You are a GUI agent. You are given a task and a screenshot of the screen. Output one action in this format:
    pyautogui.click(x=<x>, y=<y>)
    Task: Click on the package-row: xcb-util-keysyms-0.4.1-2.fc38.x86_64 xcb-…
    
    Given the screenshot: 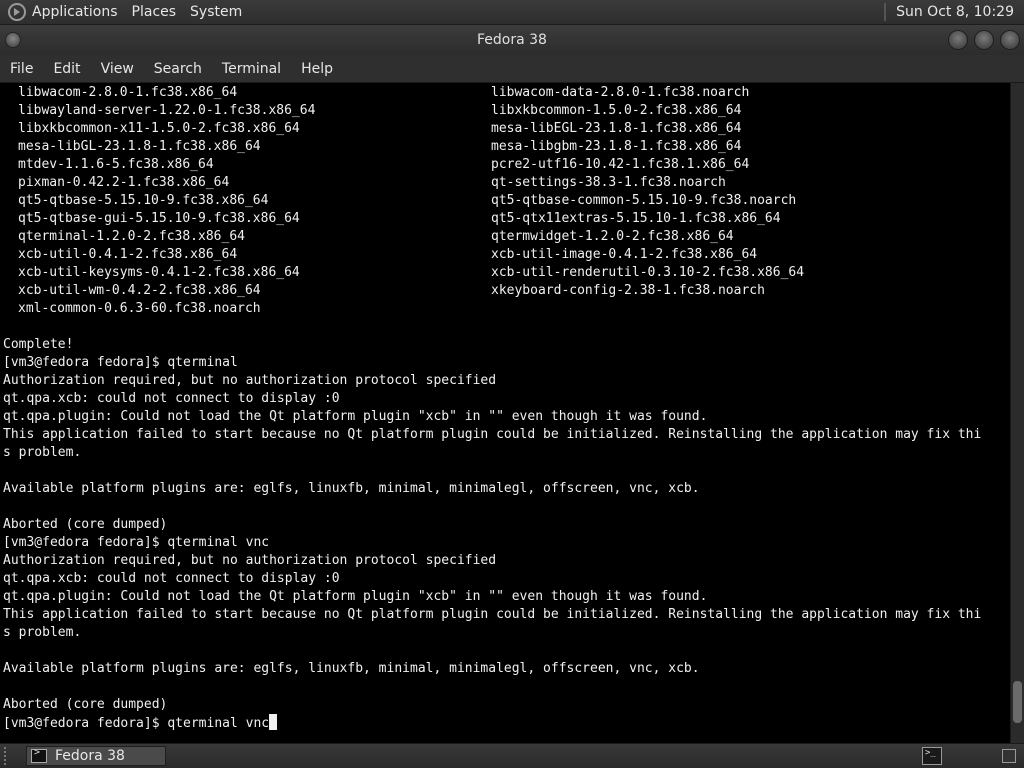 What is the action you would take?
    pyautogui.click(x=505, y=273)
    